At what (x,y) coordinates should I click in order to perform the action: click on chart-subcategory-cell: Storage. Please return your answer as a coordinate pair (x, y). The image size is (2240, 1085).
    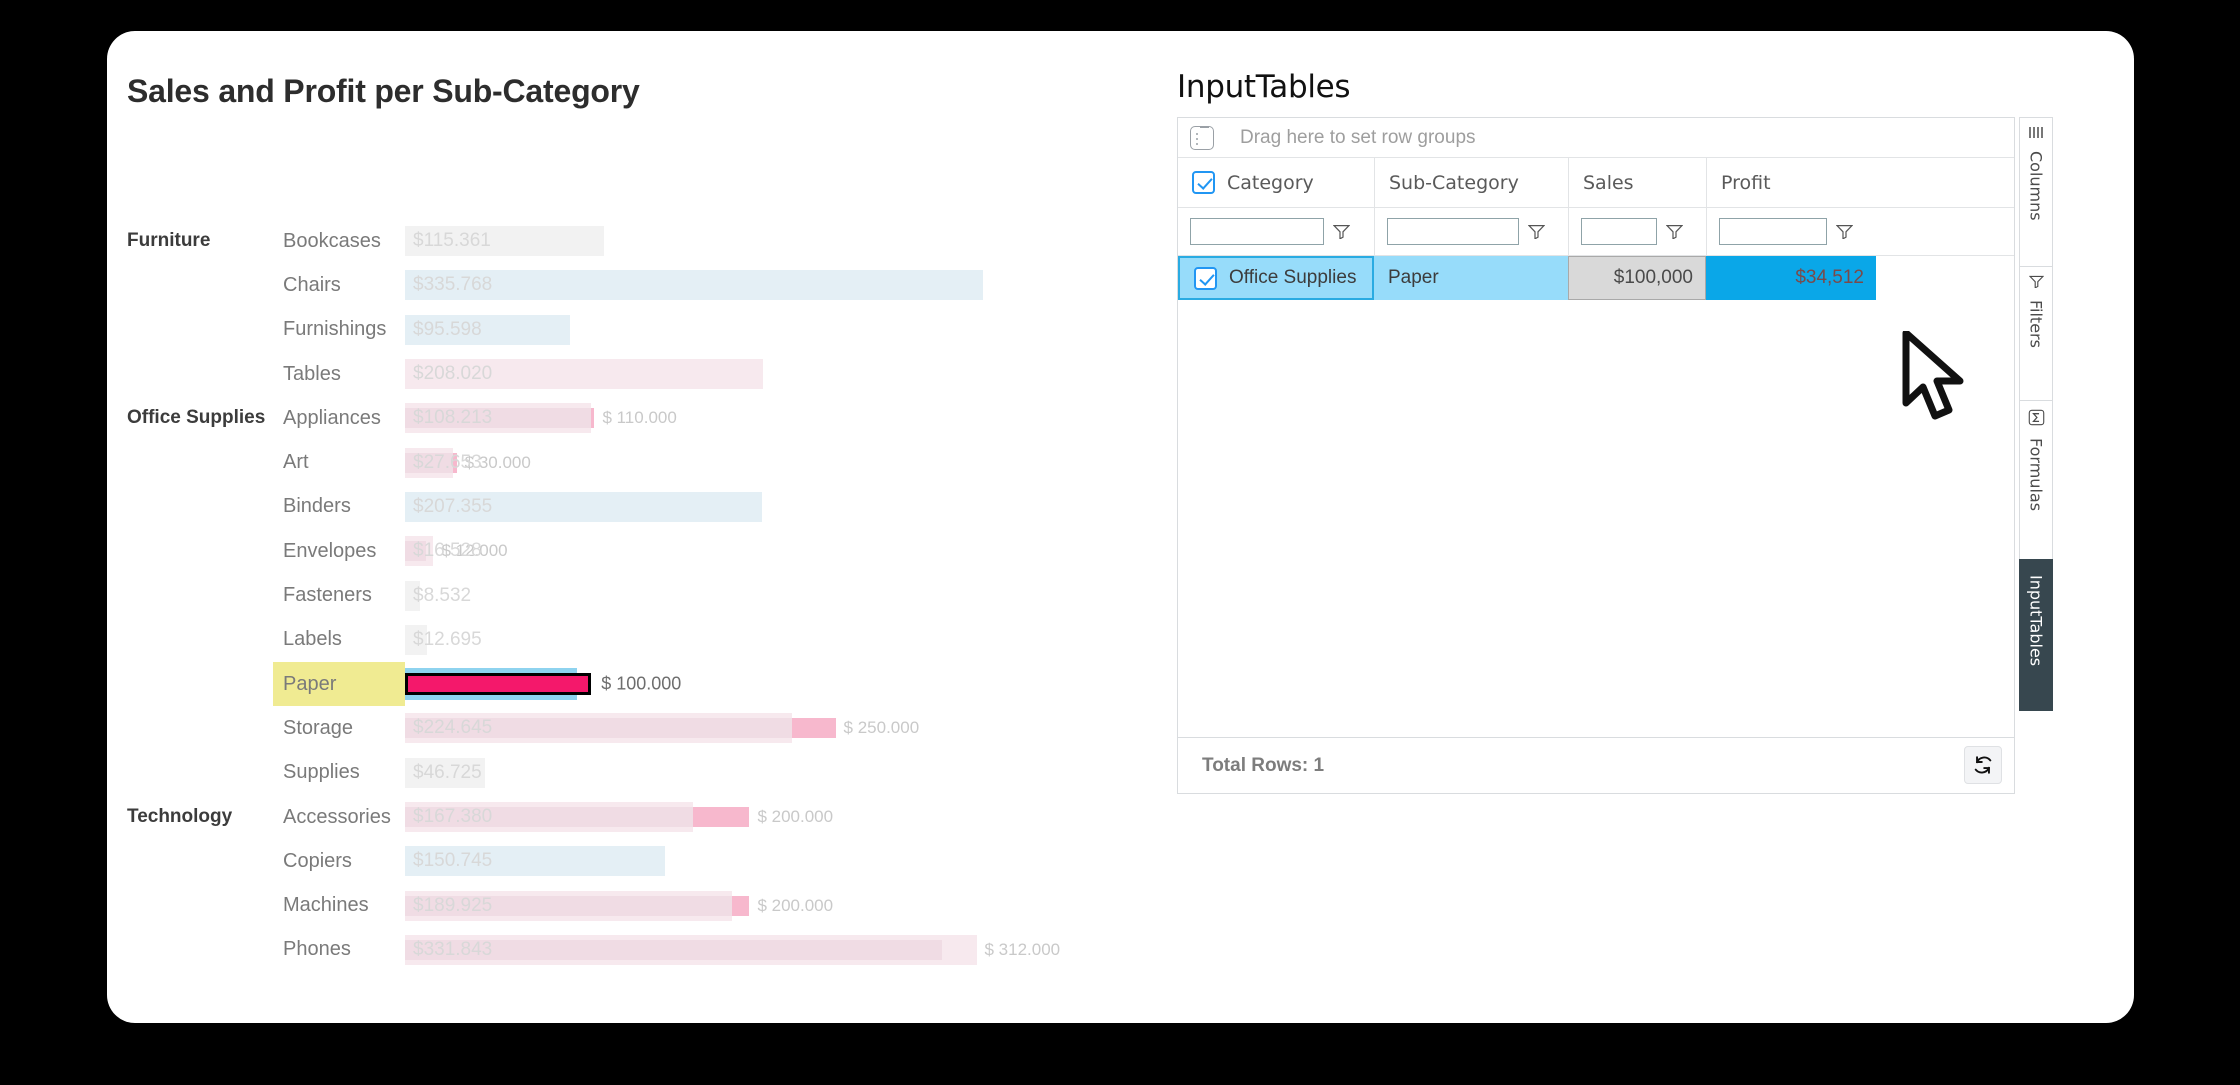
    Looking at the image, I should click on (339, 728).